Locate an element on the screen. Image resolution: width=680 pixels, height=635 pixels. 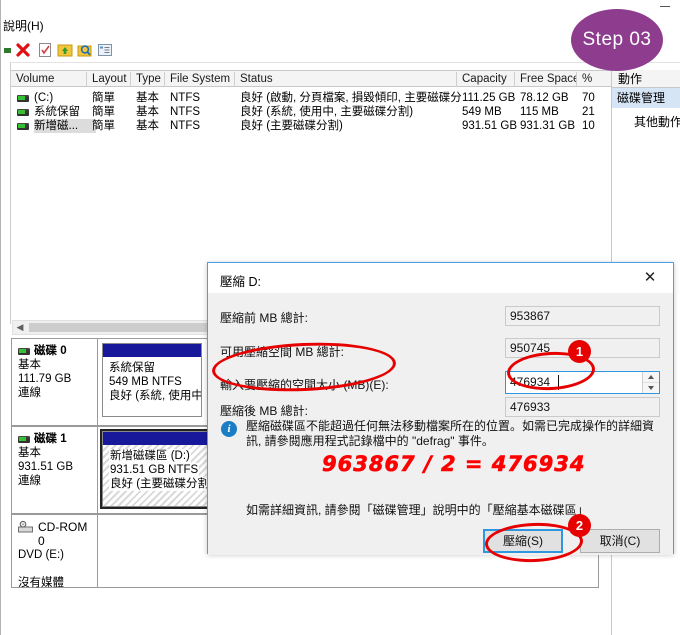
cell-percent: 70 is located at coordinates (588, 98).